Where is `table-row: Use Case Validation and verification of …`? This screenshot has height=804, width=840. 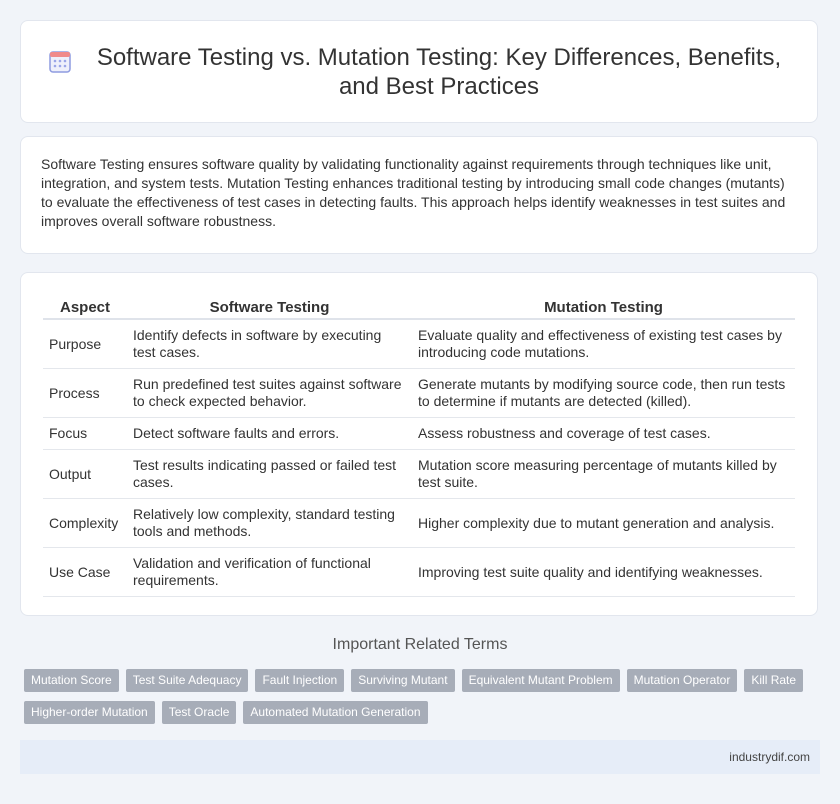 table-row: Use Case Validation and verification of … is located at coordinates (419, 572).